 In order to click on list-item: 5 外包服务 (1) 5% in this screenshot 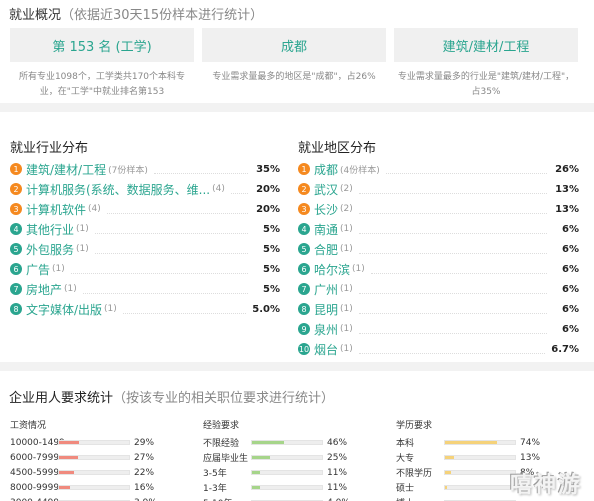, I will do `click(145, 249)`.